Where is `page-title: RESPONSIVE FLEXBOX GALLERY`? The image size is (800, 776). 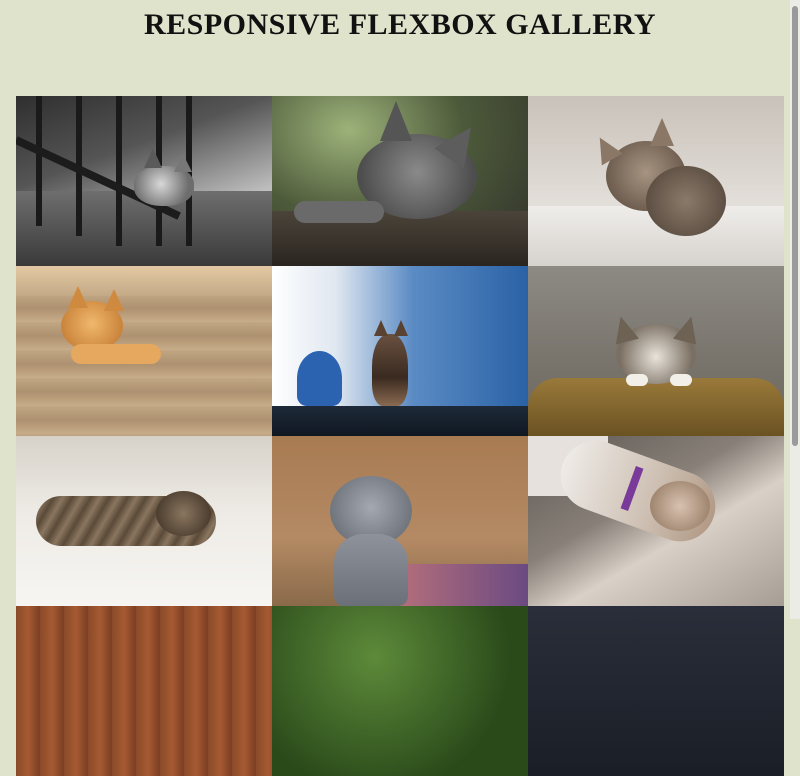 page-title: RESPONSIVE FLEXBOX GALLERY is located at coordinates (400, 24).